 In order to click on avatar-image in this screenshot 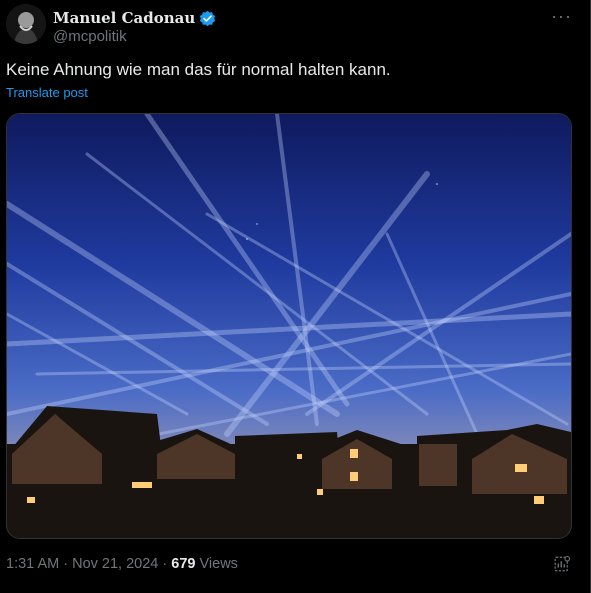, I will do `click(26, 24)`.